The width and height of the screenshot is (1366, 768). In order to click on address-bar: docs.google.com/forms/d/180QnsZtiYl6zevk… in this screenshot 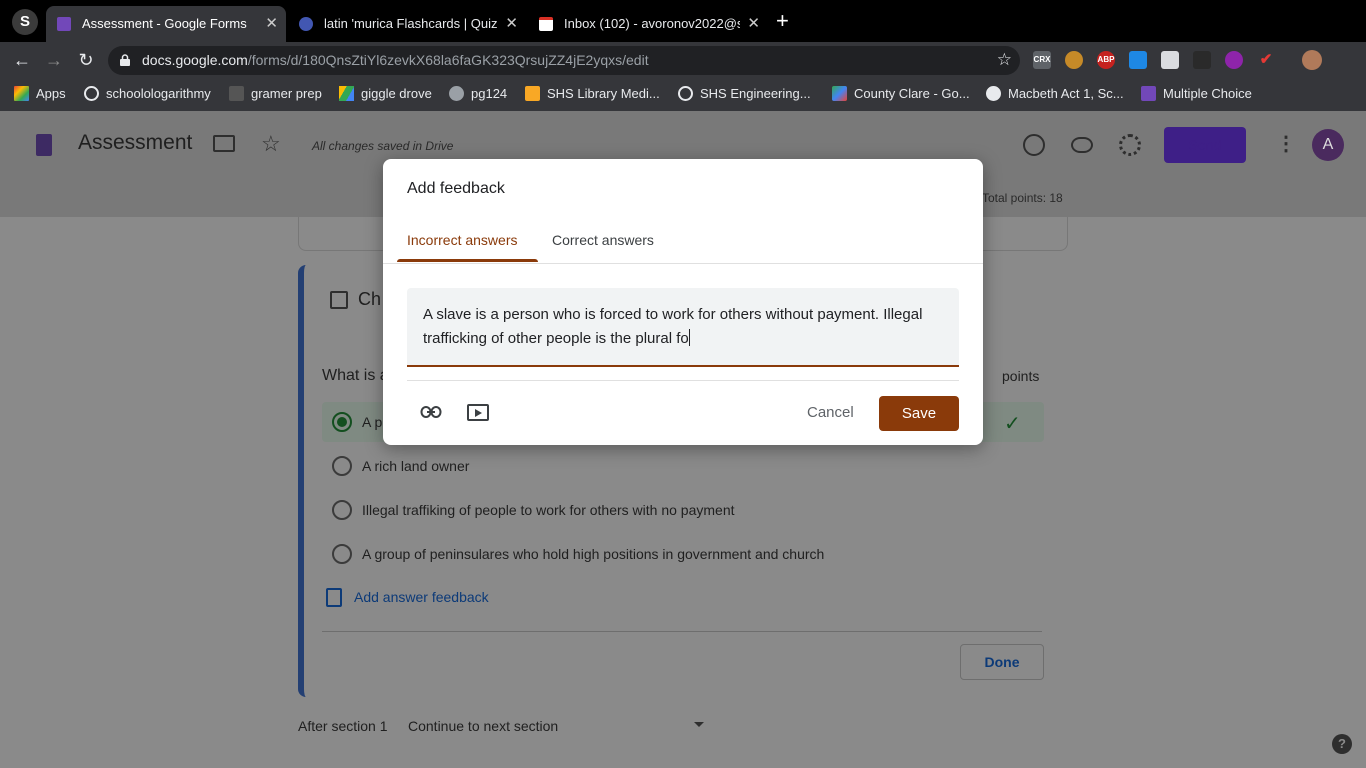, I will do `click(564, 60)`.